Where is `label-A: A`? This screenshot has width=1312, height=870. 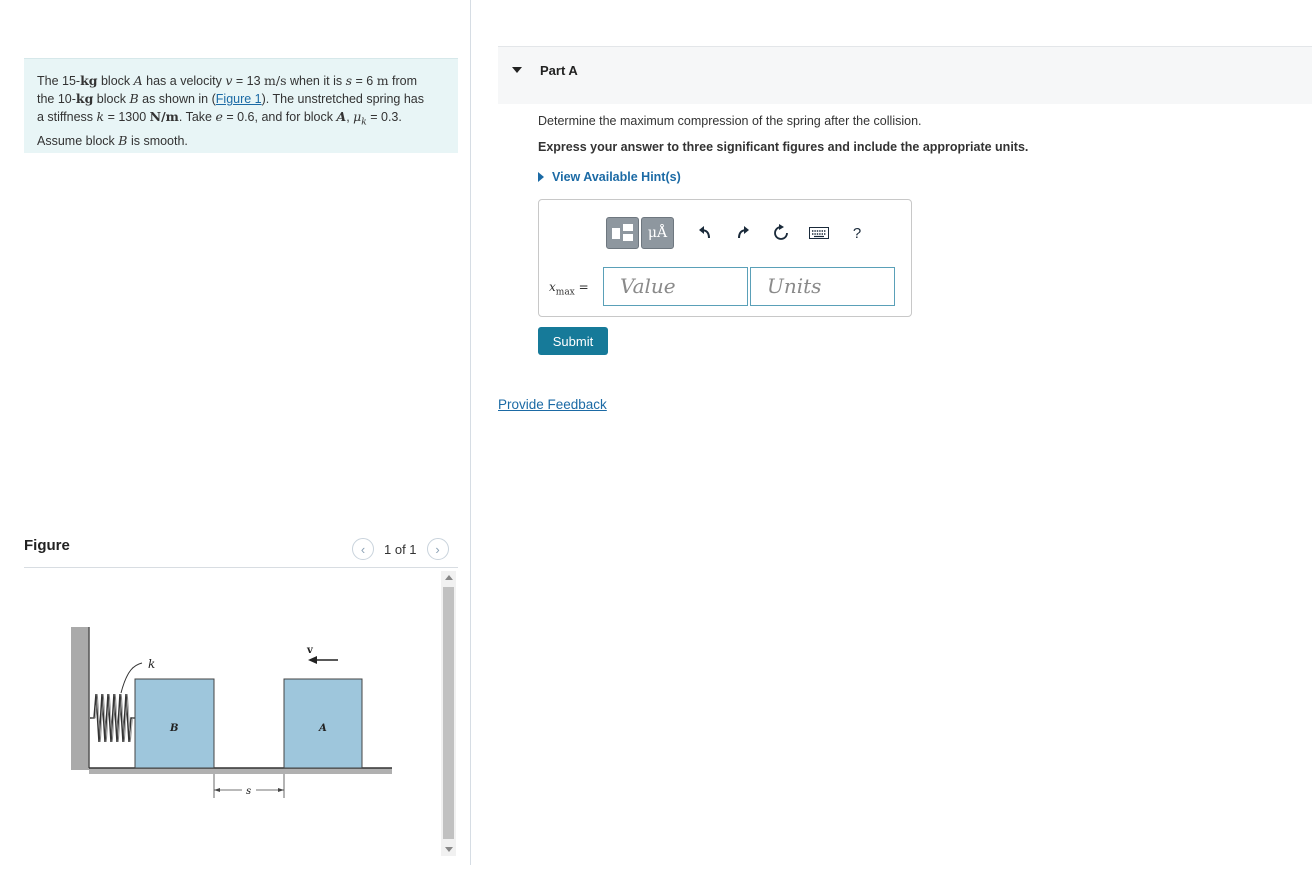
label-A: A is located at coordinates (322, 728).